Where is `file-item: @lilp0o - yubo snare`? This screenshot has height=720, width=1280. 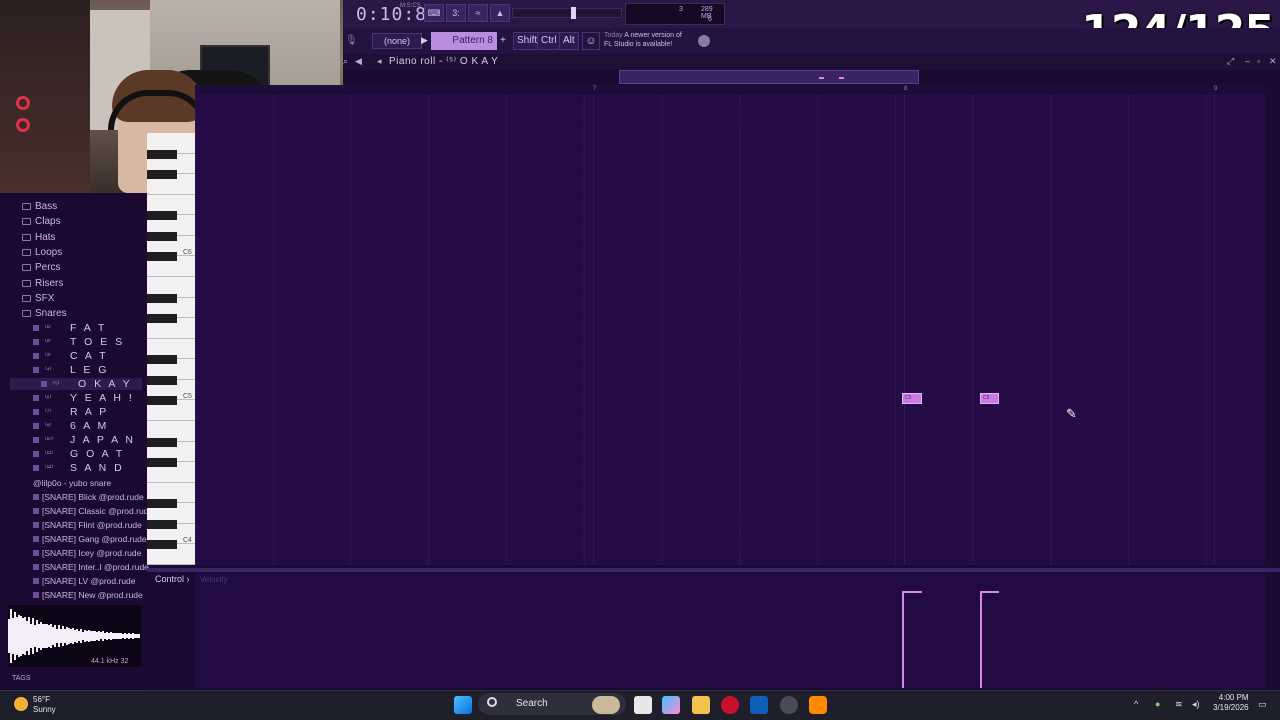 file-item: @lilp0o - yubo snare is located at coordinates (72, 483).